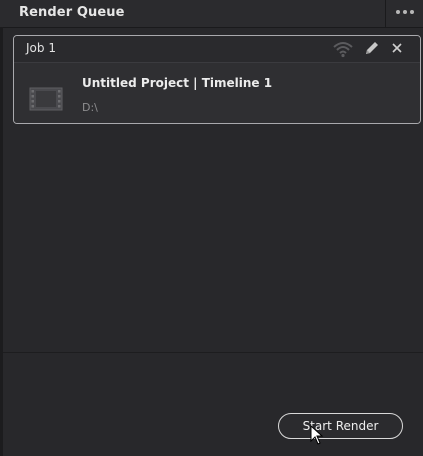 This screenshot has width=423, height=456. What do you see at coordinates (217, 49) in the screenshot?
I see `job-header: Job 1` at bounding box center [217, 49].